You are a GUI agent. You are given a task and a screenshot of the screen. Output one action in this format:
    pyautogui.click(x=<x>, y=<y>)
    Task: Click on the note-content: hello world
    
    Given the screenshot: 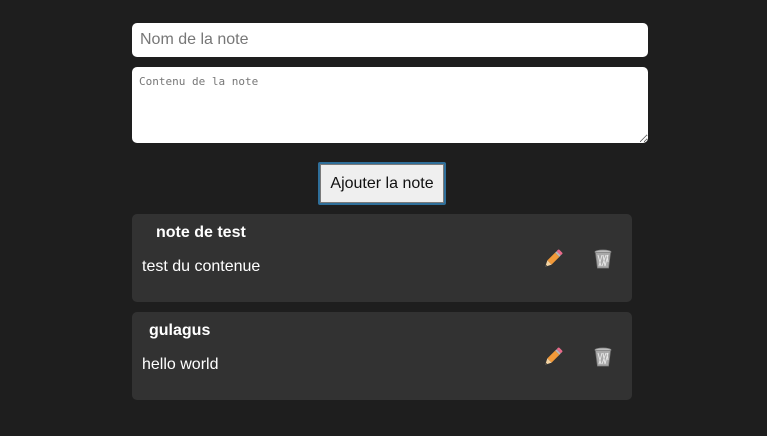 What is the action you would take?
    pyautogui.click(x=180, y=364)
    